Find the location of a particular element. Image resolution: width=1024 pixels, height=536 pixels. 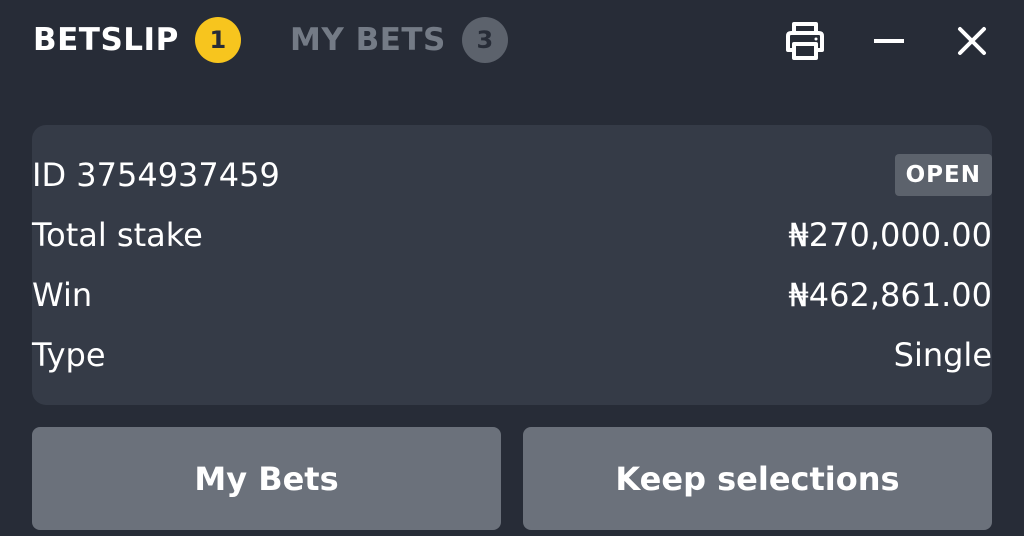

status-badge: OPEN is located at coordinates (943, 175).